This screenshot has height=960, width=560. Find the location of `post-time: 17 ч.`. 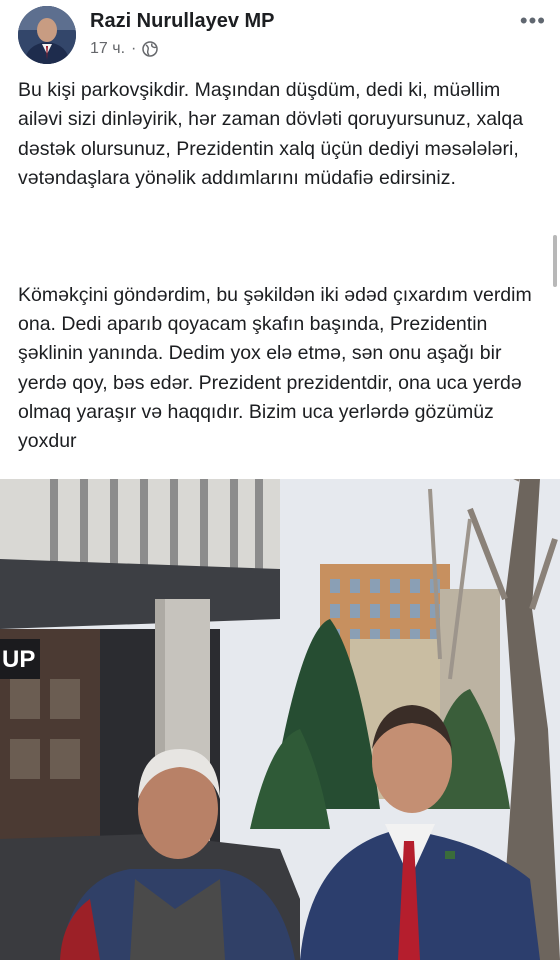

post-time: 17 ч. is located at coordinates (107, 49).